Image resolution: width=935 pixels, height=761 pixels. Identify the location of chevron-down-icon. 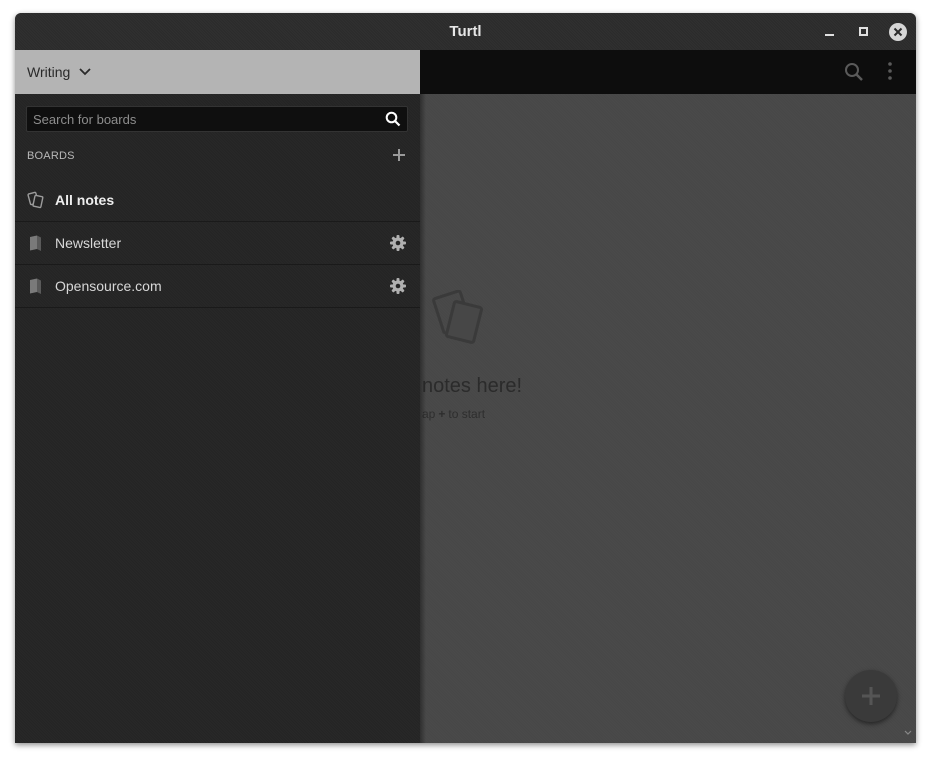
(85, 72).